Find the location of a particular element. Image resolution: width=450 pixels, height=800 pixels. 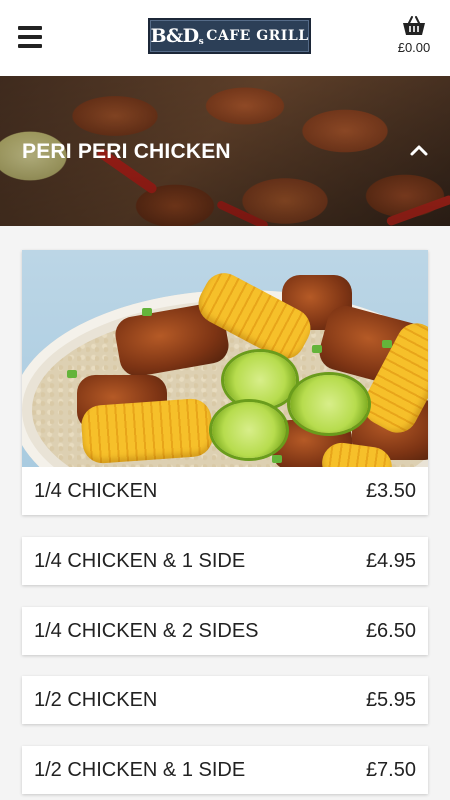

item-price: £4.95 is located at coordinates (390, 561).